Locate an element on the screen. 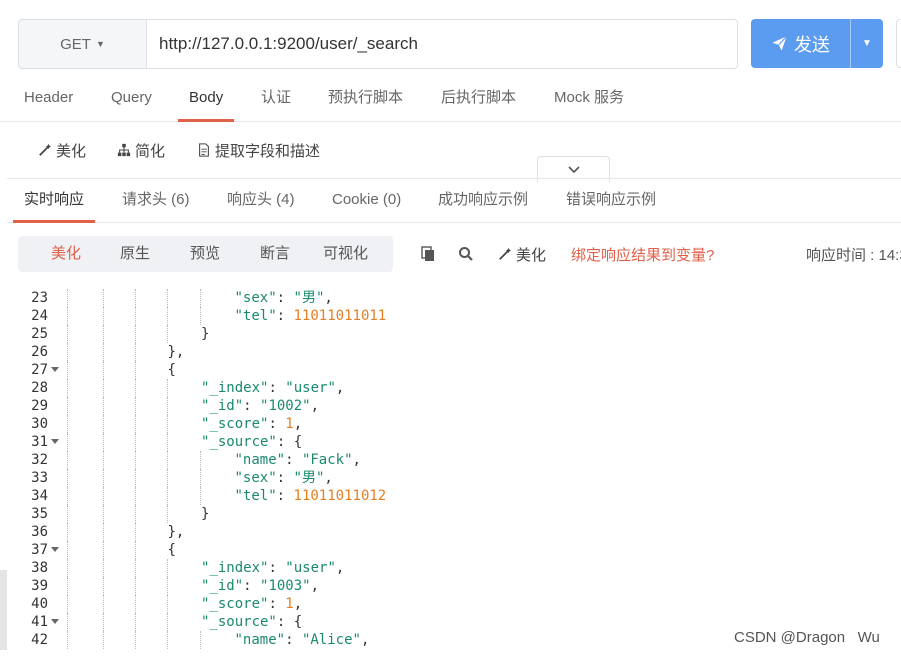  response-beautify-button: 美化 is located at coordinates (522, 254).